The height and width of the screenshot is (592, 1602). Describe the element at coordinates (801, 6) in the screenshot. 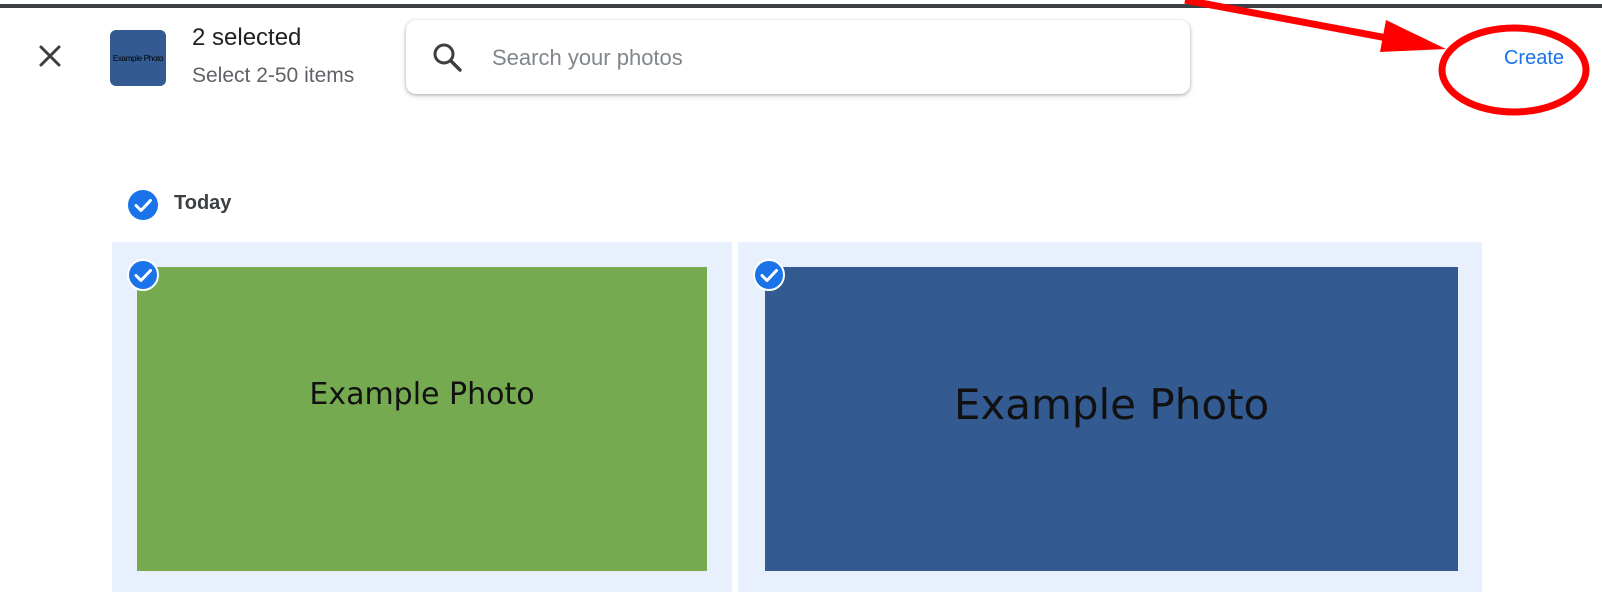

I see `top-divider` at that location.